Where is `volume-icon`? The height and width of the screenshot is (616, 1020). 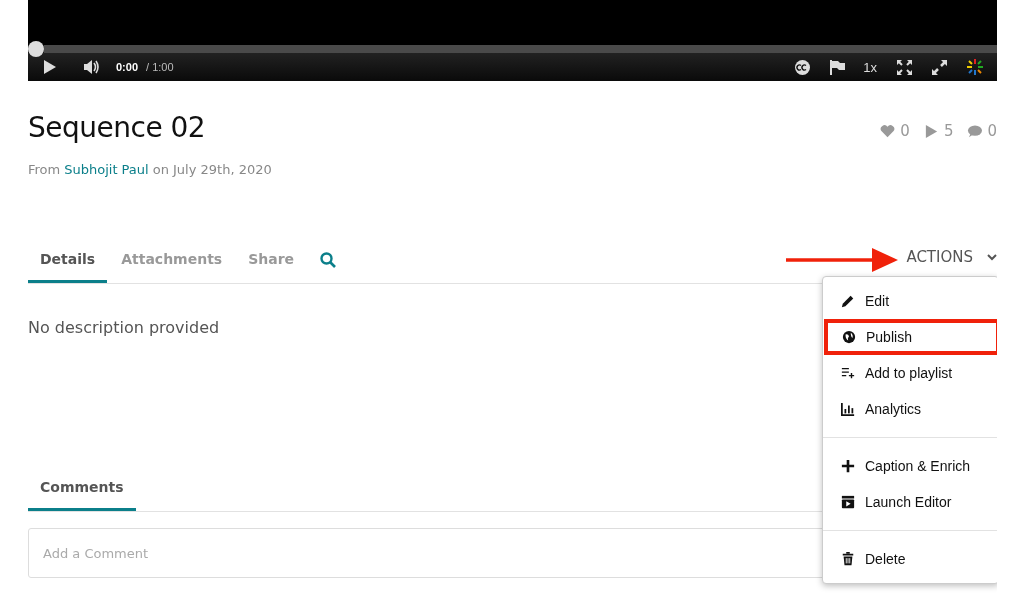 volume-icon is located at coordinates (92, 67).